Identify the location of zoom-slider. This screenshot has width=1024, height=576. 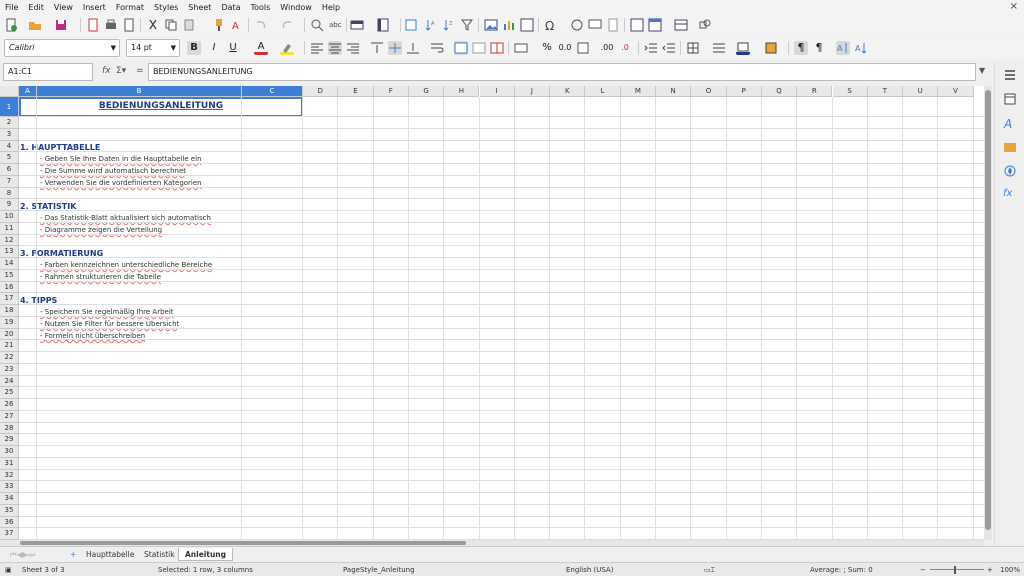
(957, 569).